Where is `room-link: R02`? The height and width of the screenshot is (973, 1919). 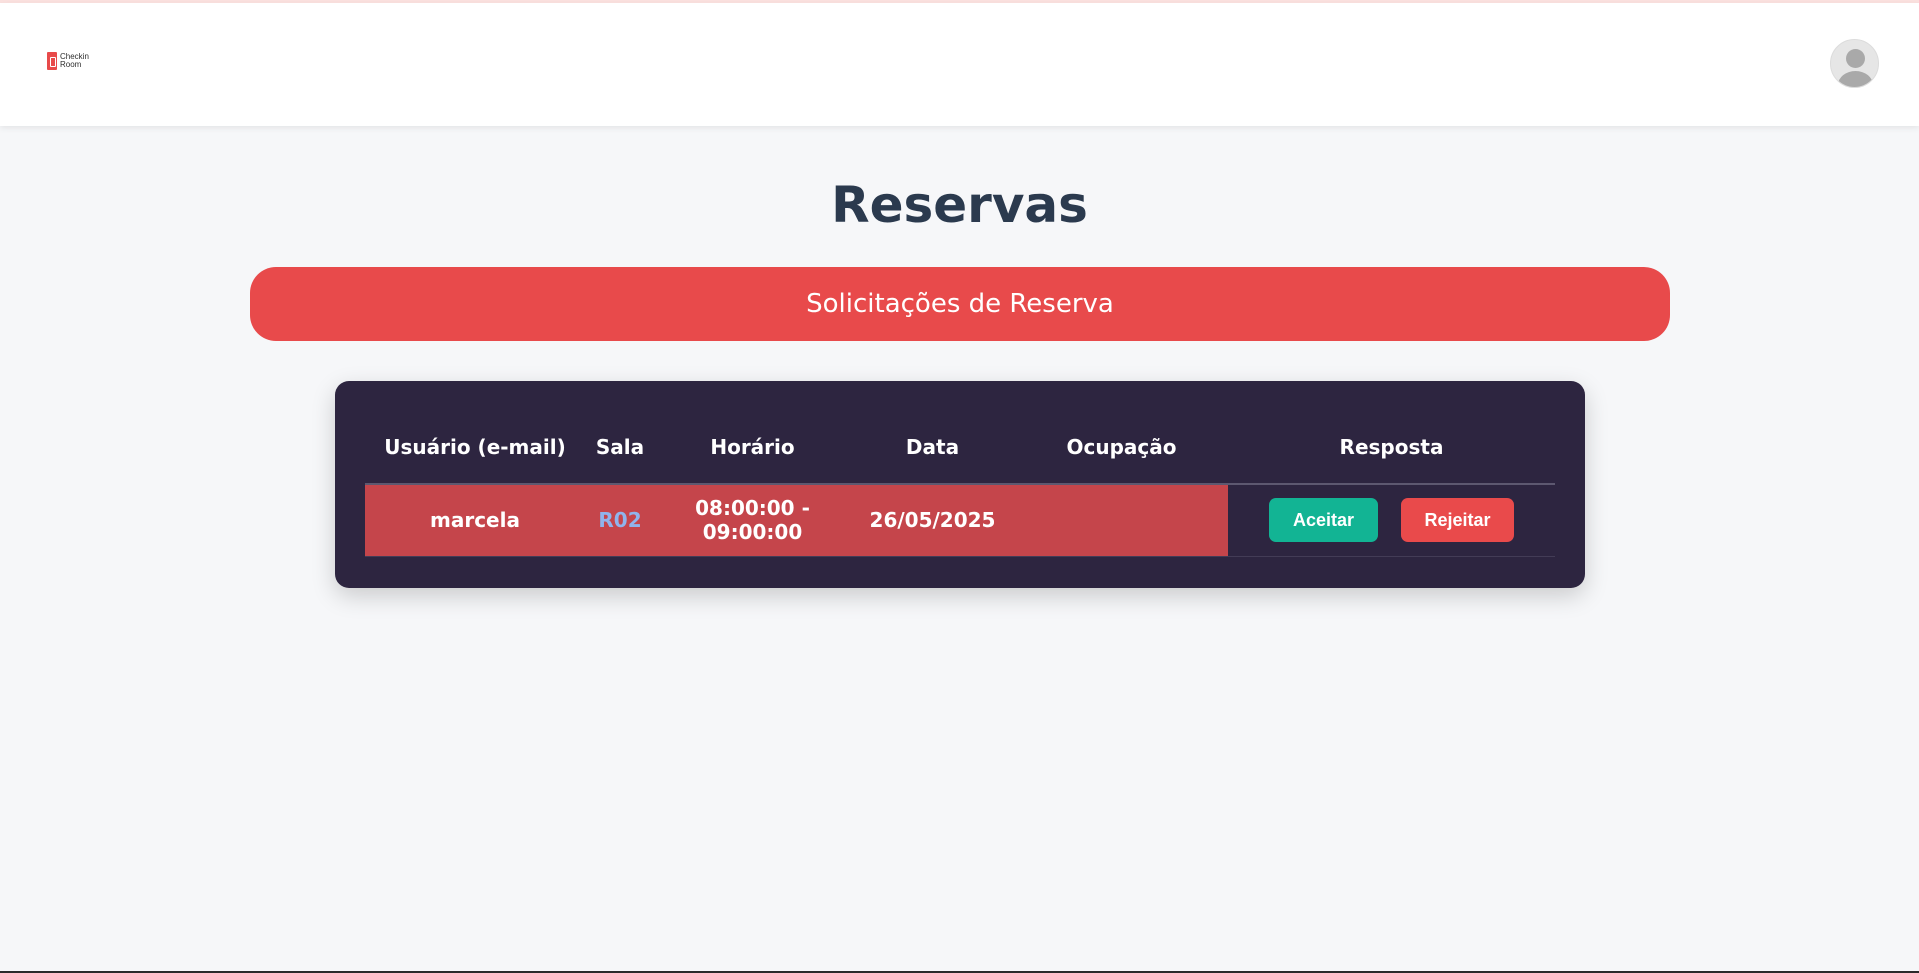
room-link: R02 is located at coordinates (619, 520).